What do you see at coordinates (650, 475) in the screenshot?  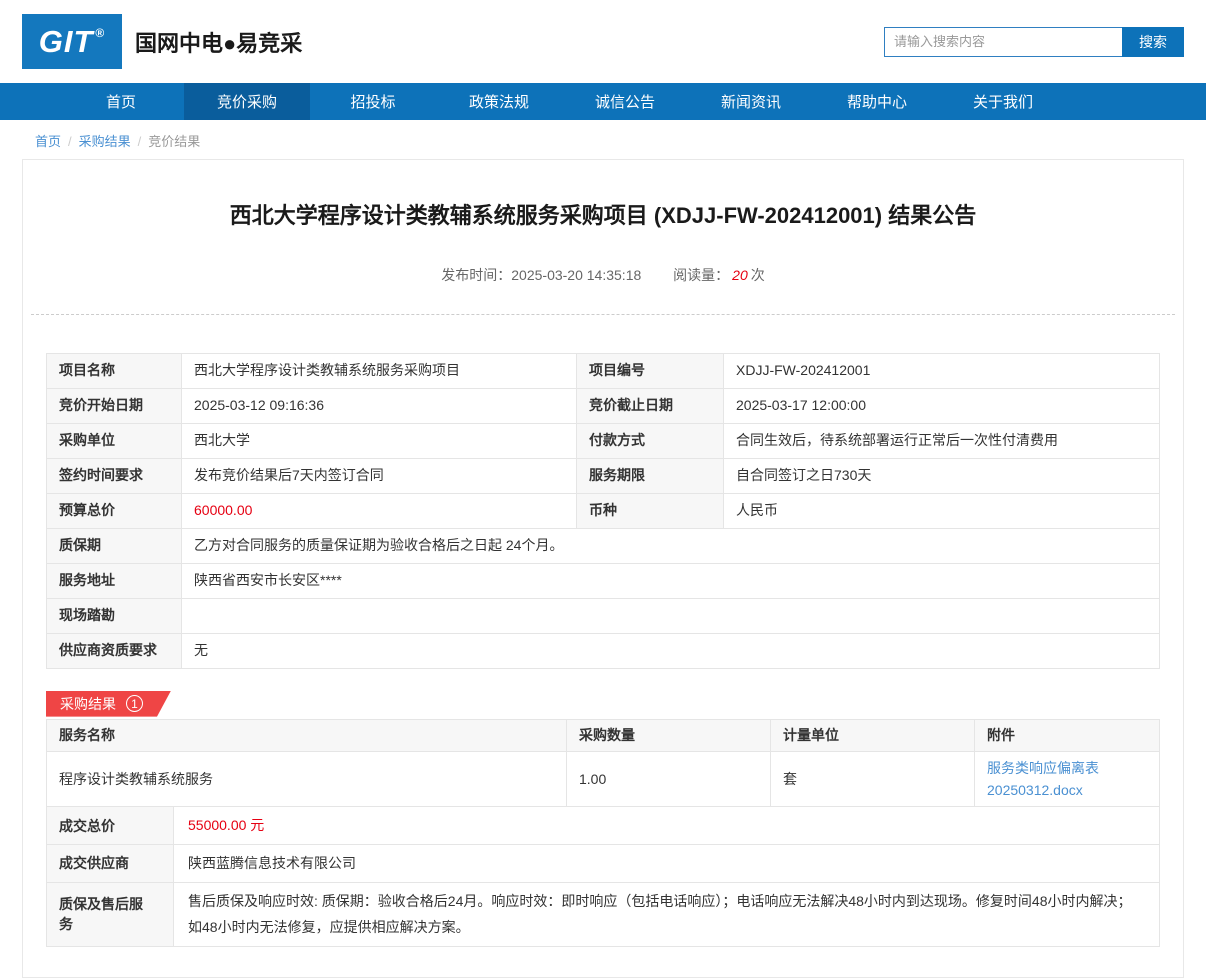 I see `info-label: 服务期限` at bounding box center [650, 475].